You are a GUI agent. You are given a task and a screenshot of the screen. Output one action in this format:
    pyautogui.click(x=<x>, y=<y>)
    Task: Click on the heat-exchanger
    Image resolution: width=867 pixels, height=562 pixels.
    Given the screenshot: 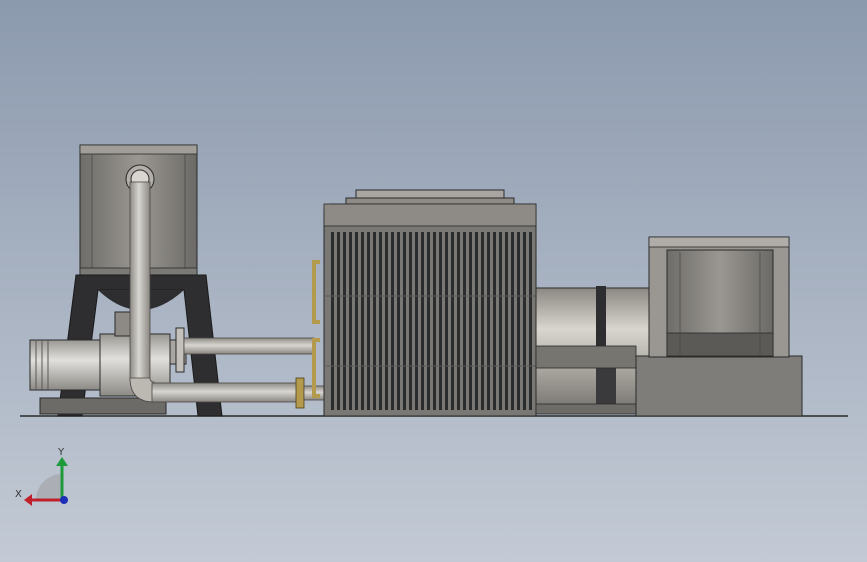 What is the action you would take?
    pyautogui.click(x=430, y=303)
    